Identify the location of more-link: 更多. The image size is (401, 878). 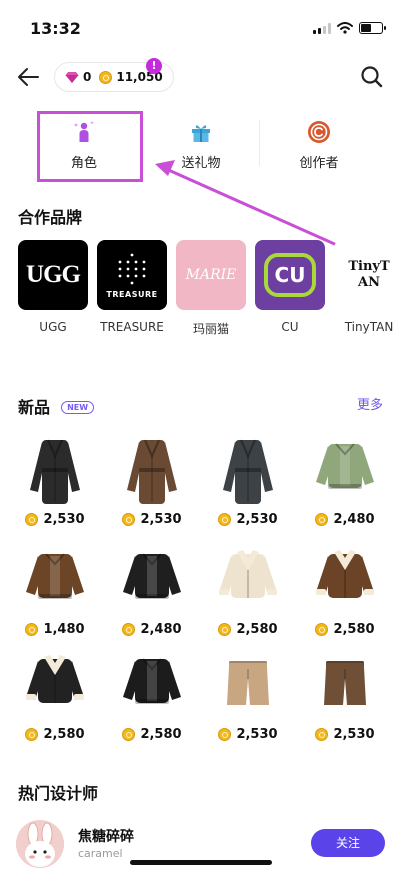
(370, 403).